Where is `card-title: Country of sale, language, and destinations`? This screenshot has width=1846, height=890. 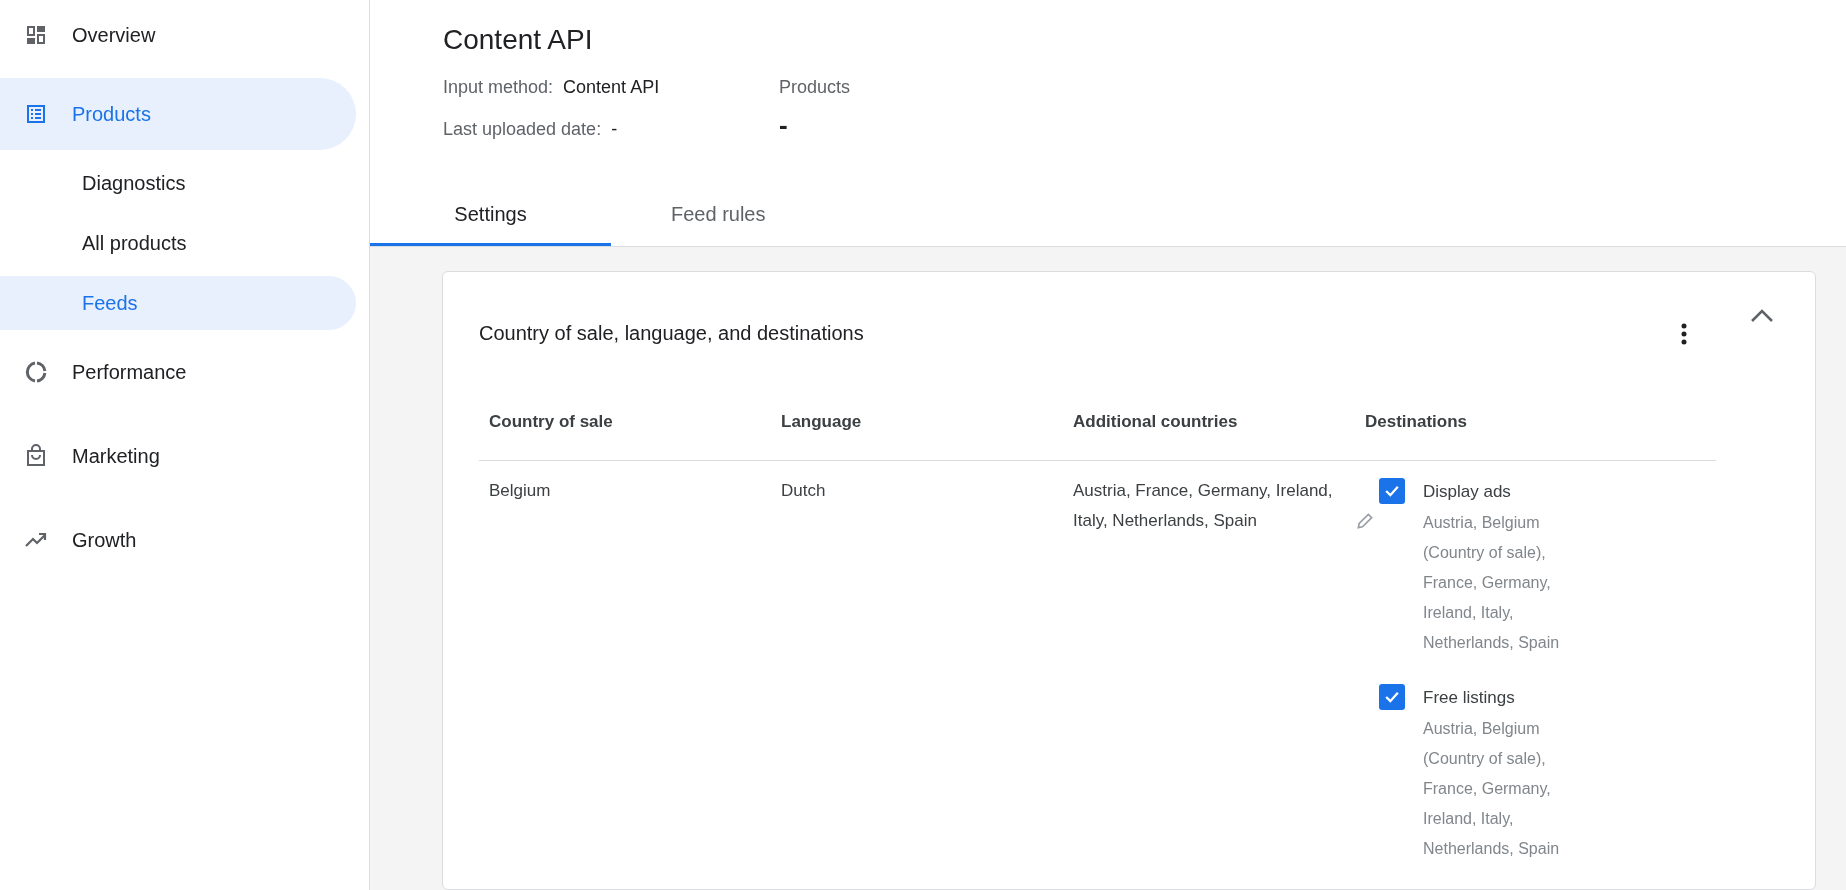 card-title: Country of sale, language, and destinations is located at coordinates (672, 333).